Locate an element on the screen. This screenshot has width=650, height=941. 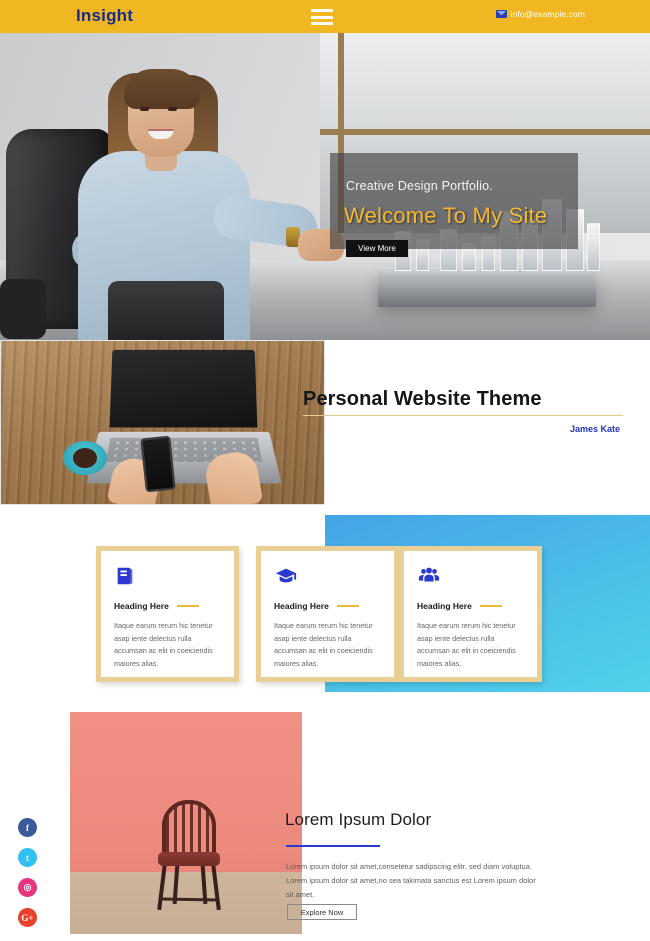
instagram-icon: ◎ is located at coordinates (27, 887).